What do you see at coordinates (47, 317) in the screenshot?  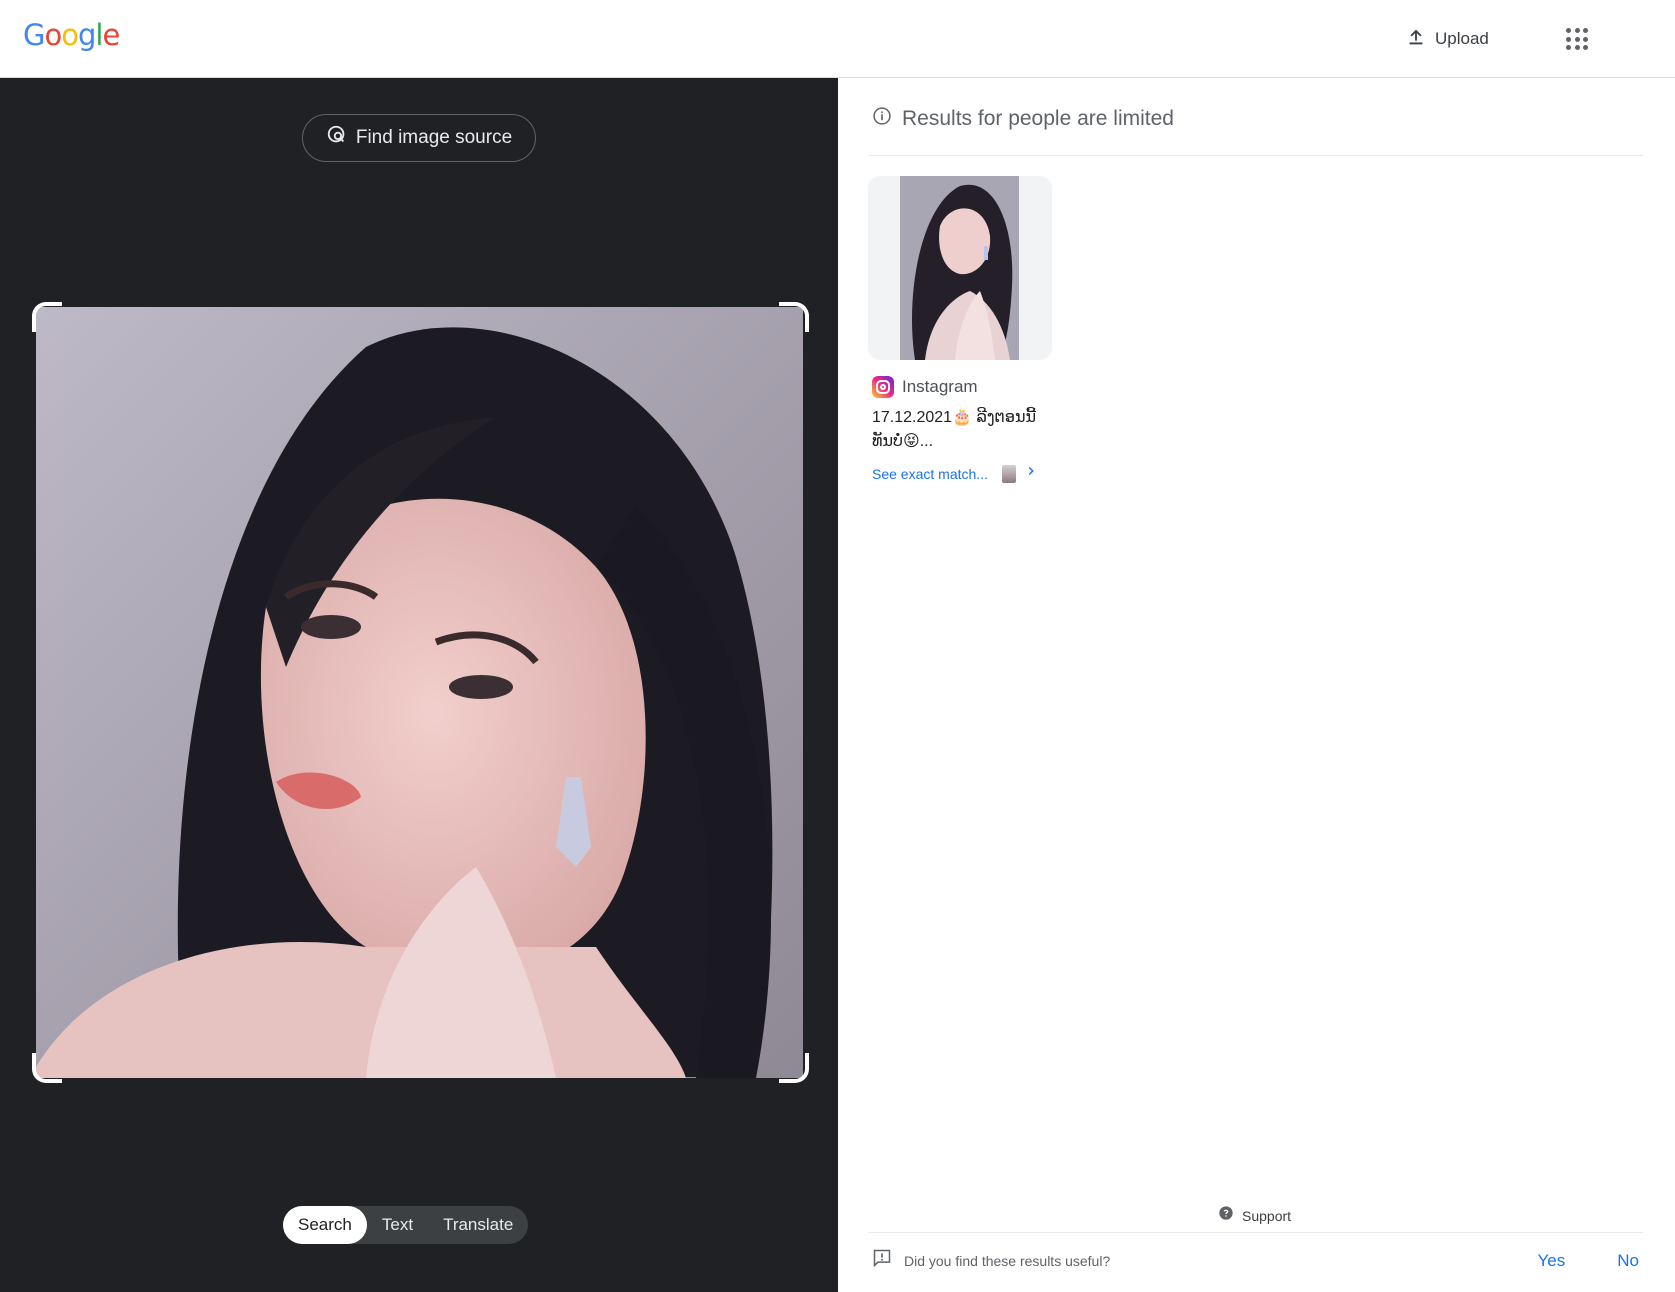 I see `crop-handle-top-left` at bounding box center [47, 317].